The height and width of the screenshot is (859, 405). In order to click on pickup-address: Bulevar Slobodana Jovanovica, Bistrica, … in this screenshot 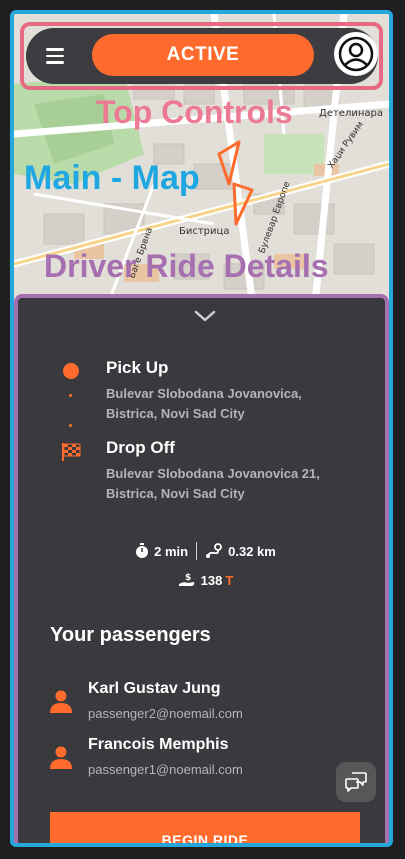, I will do `click(204, 403)`.